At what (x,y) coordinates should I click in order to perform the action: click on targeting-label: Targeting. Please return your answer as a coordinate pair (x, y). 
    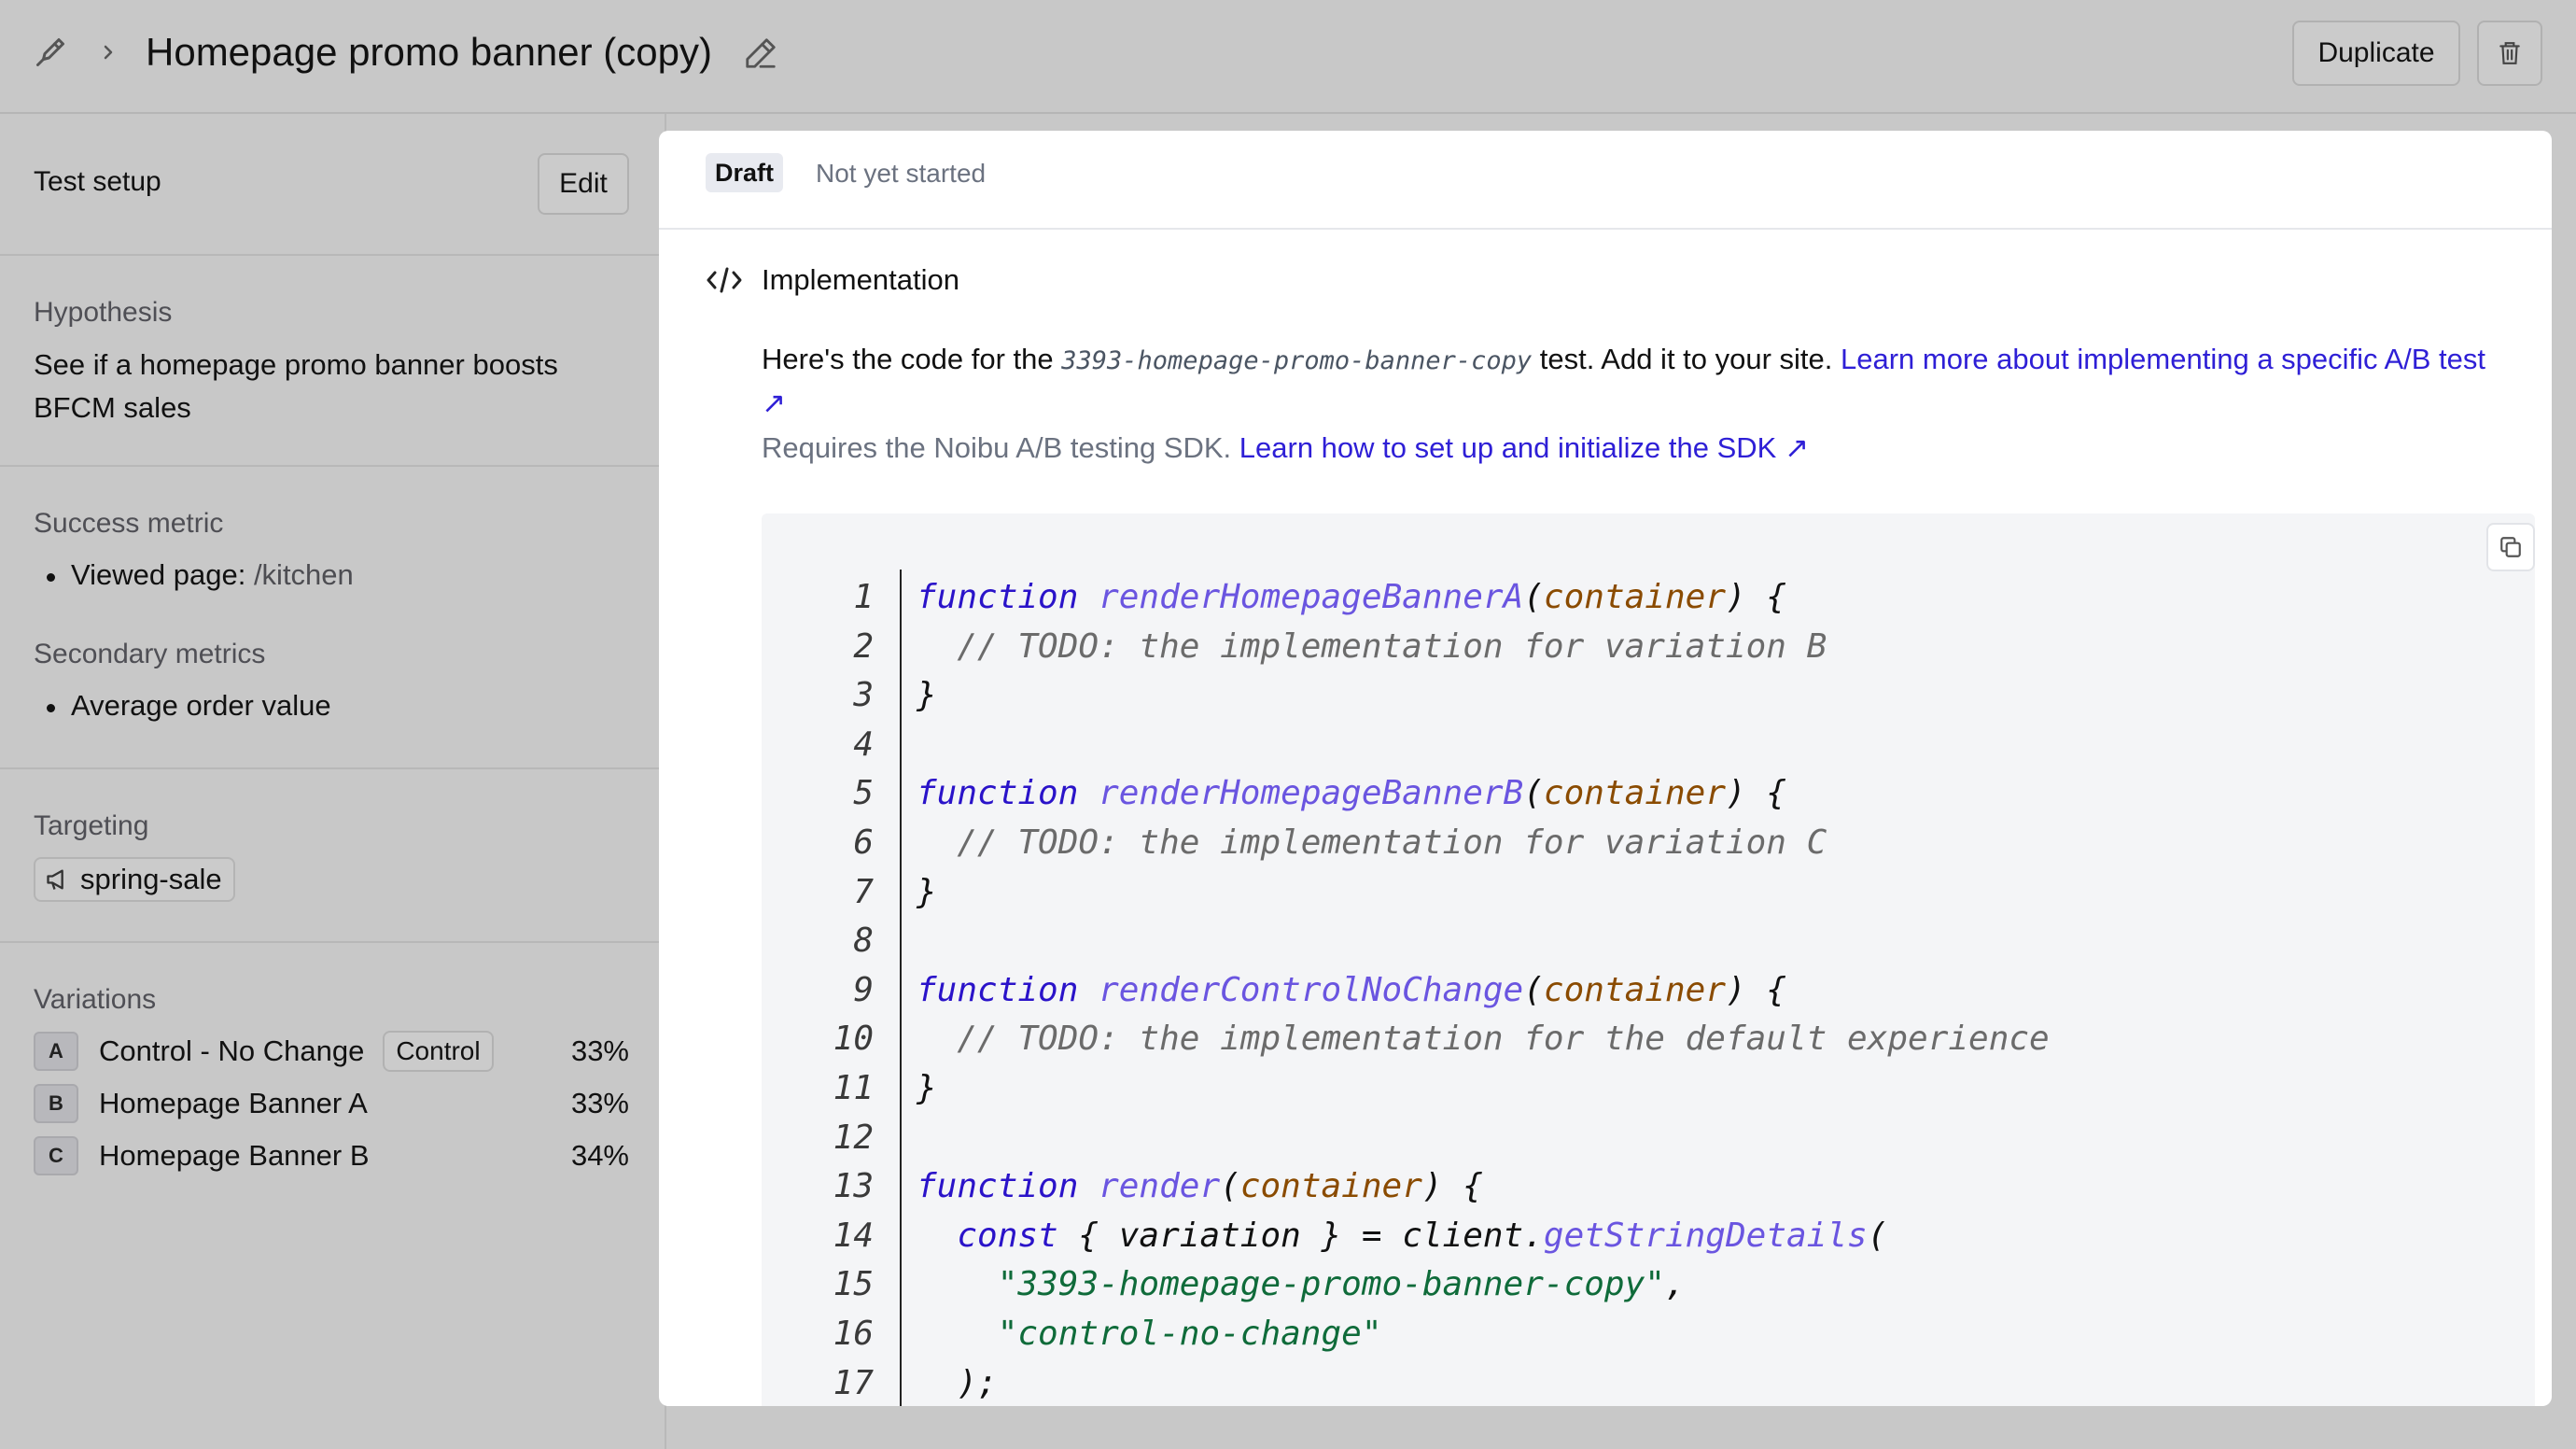
    Looking at the image, I should click on (91, 825).